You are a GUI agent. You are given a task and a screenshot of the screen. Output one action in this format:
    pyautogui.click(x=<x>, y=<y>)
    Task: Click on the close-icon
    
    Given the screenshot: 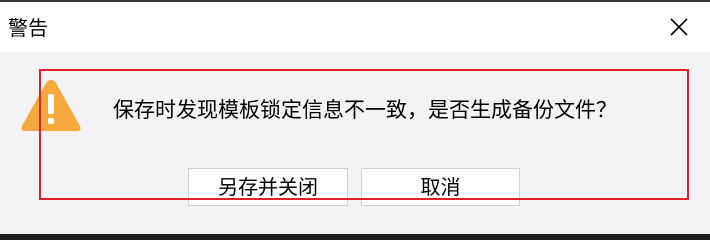 What is the action you would take?
    pyautogui.click(x=679, y=27)
    